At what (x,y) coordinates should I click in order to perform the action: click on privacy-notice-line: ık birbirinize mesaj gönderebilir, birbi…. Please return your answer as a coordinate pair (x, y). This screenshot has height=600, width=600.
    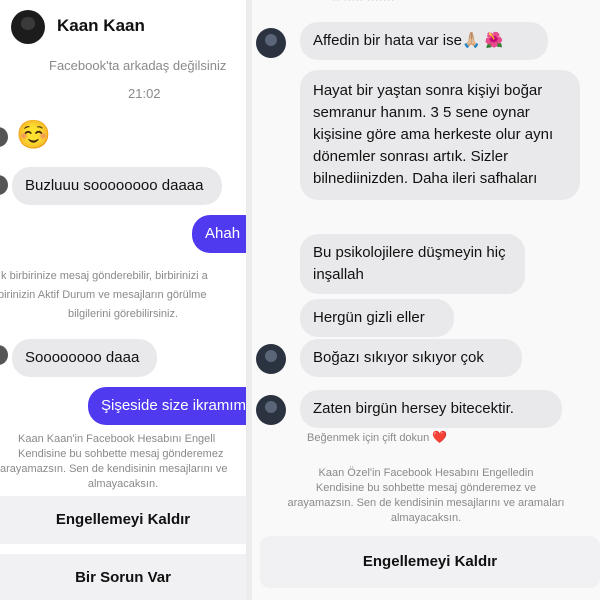
    Looking at the image, I should click on (104, 276).